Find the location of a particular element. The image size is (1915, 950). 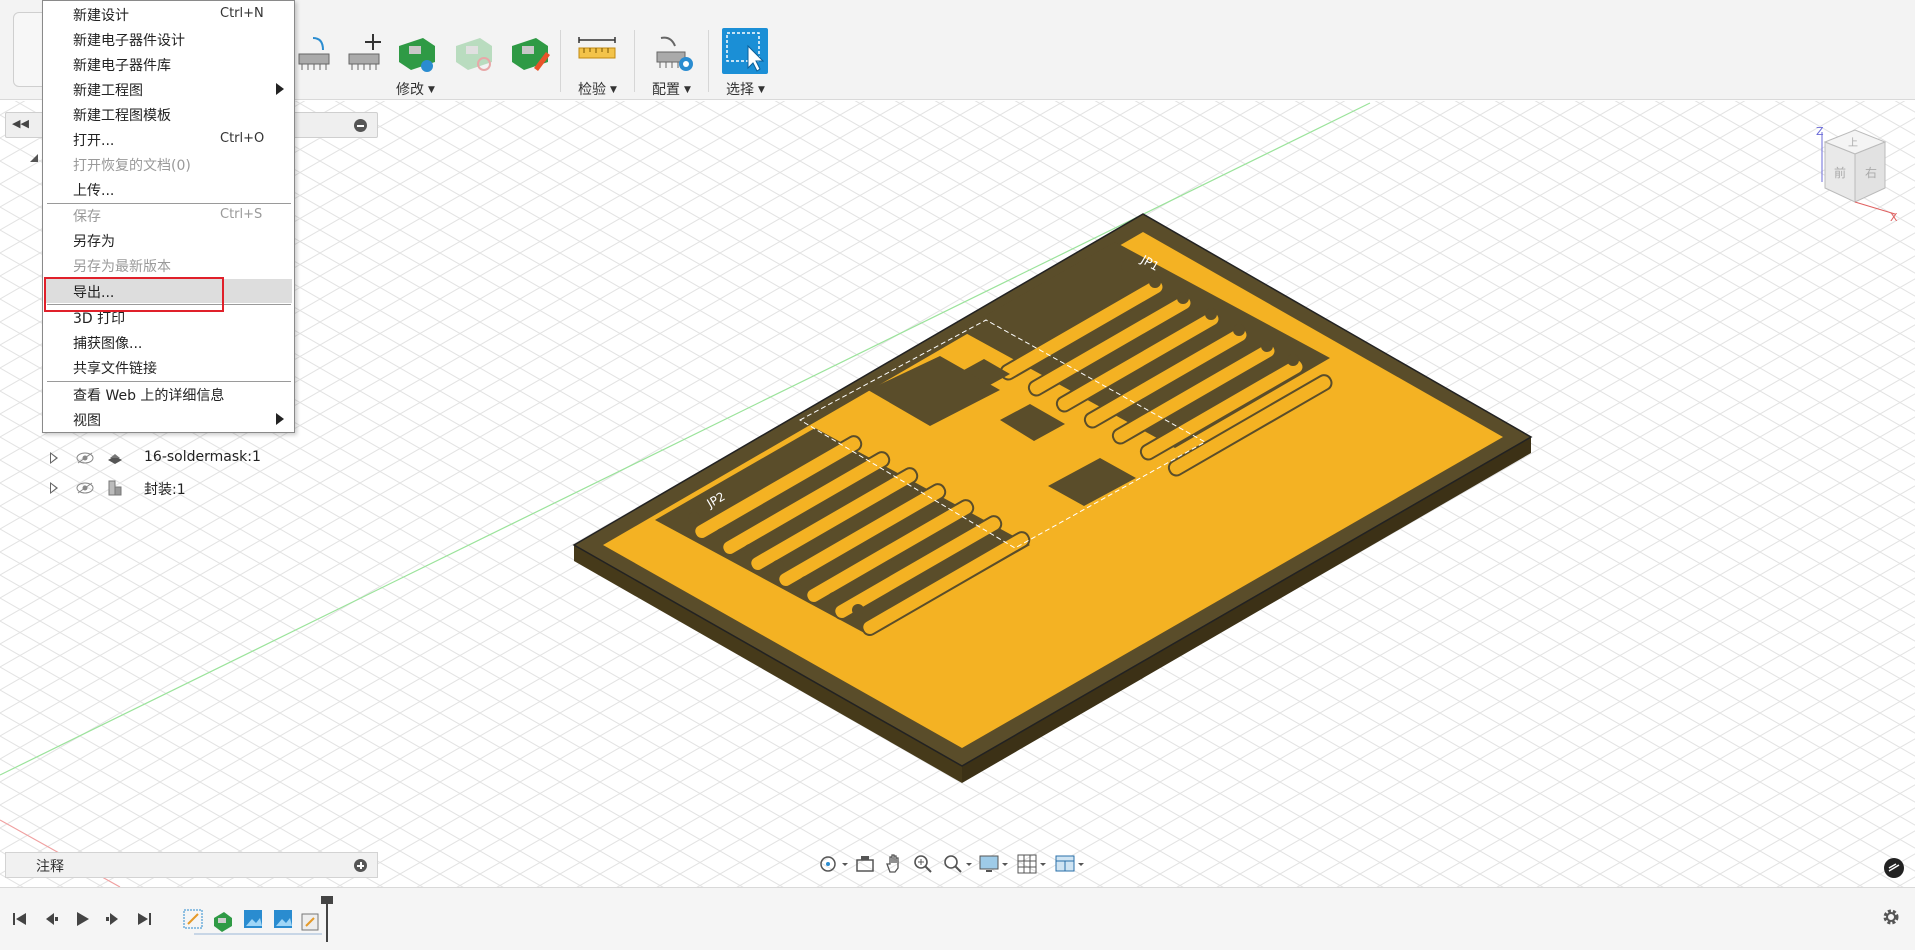

timeline-features is located at coordinates (252, 922).